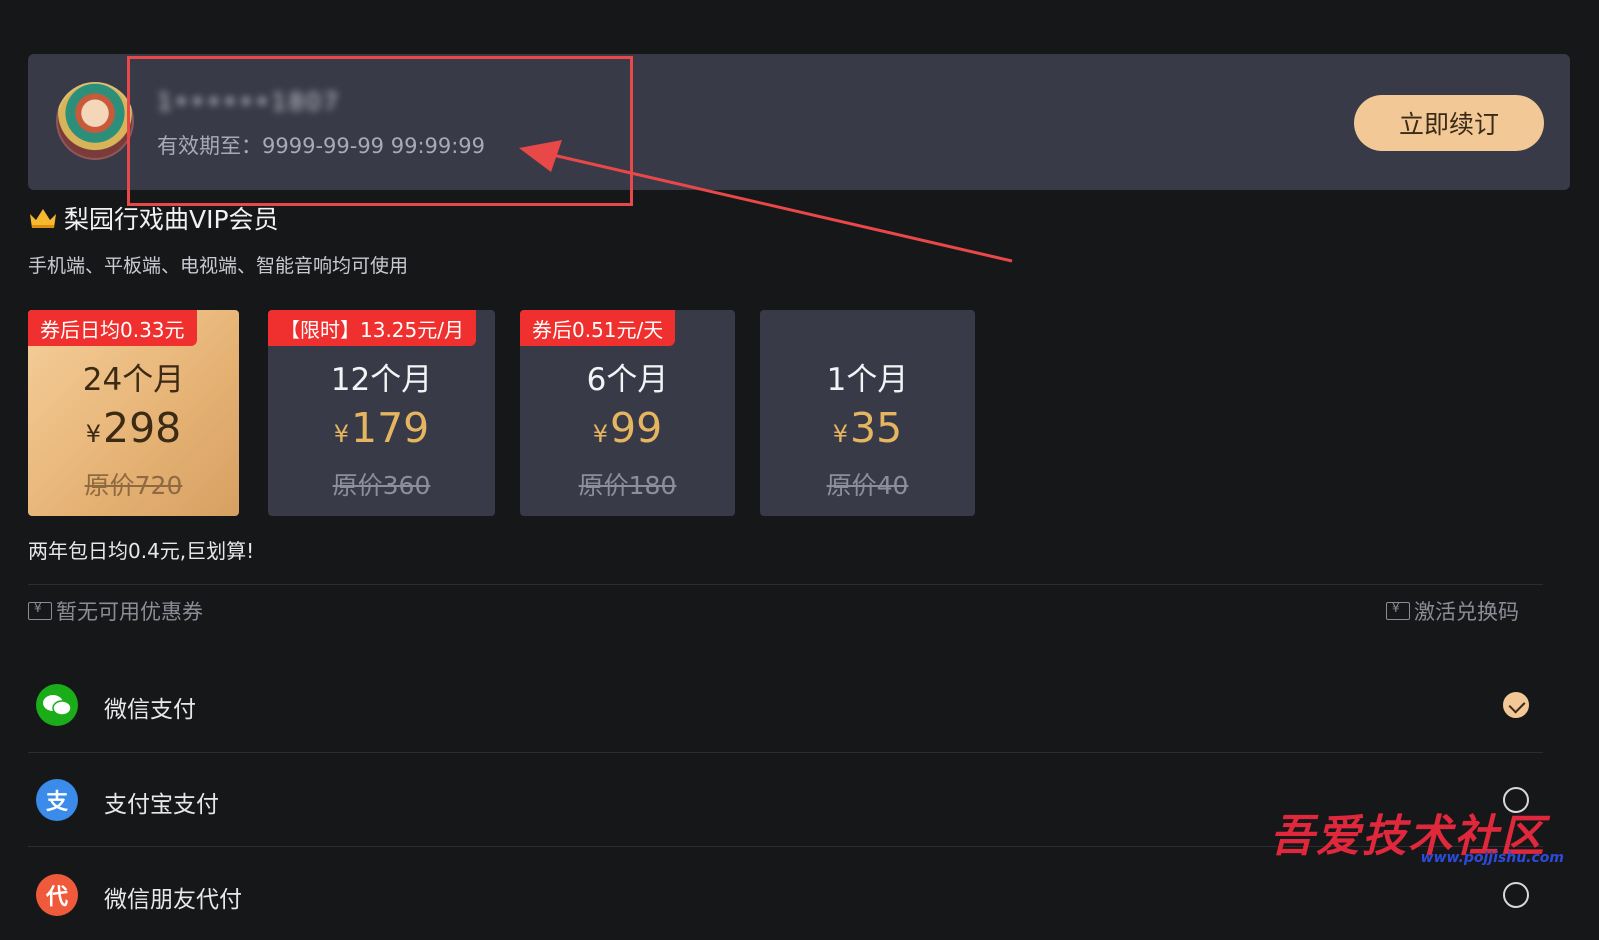 The image size is (1599, 940). Describe the element at coordinates (867, 428) in the screenshot. I see `plan-price: ¥35` at that location.